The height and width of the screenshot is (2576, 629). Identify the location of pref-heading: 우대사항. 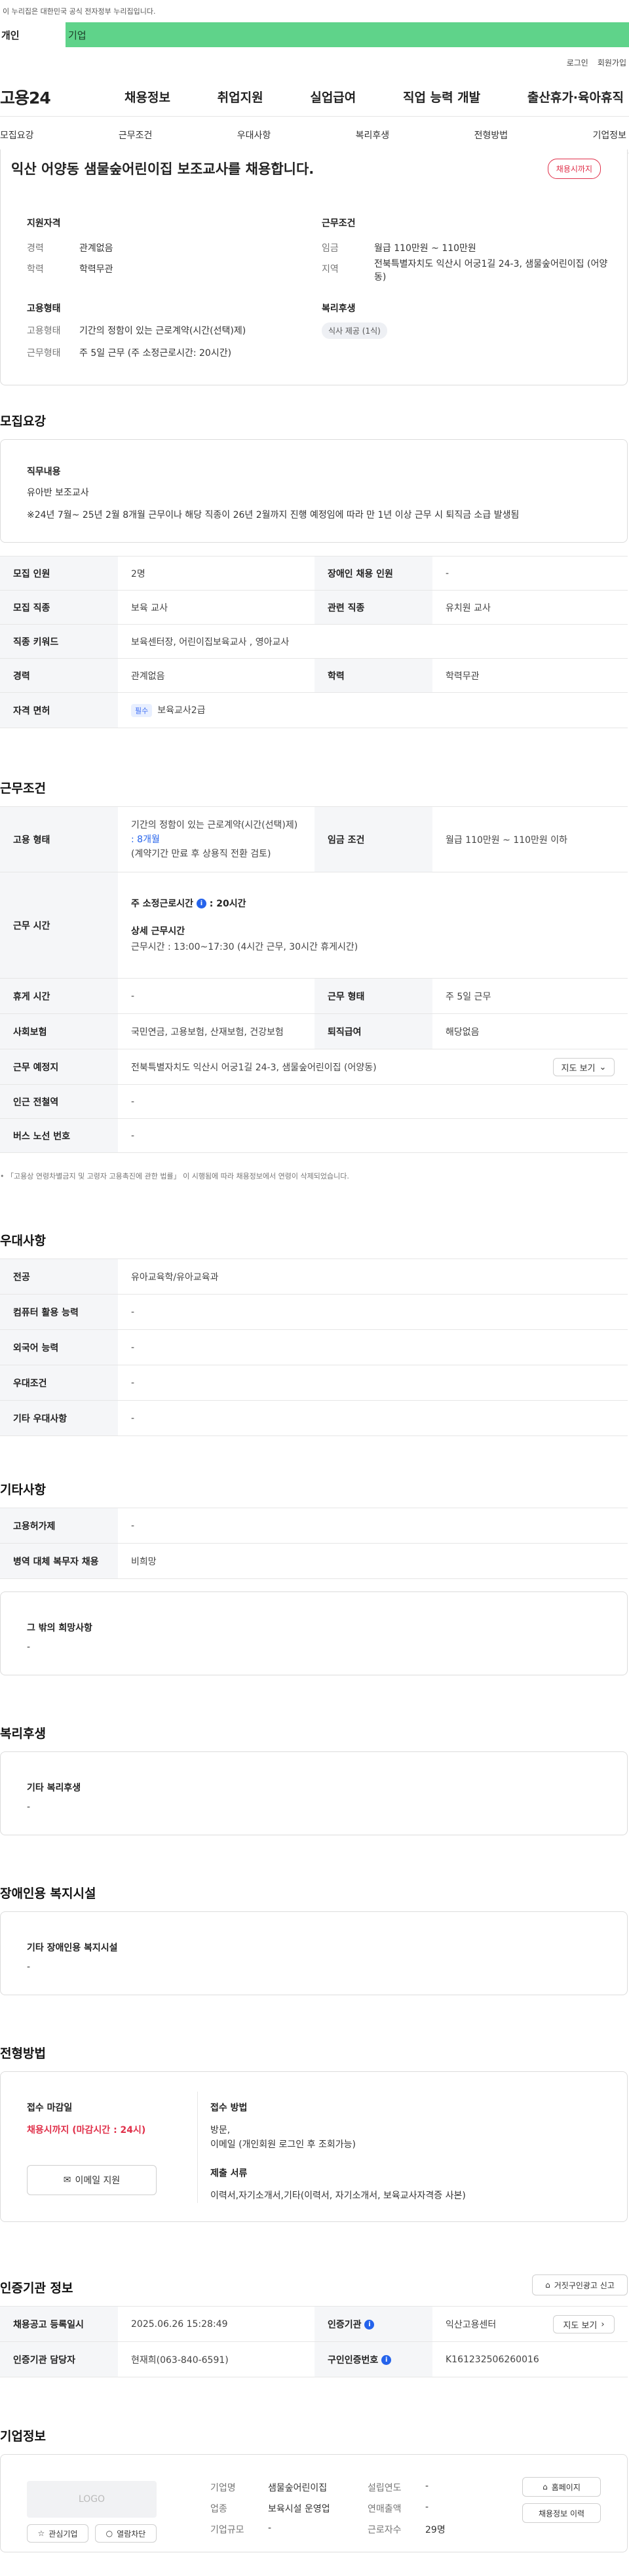
(23, 1241).